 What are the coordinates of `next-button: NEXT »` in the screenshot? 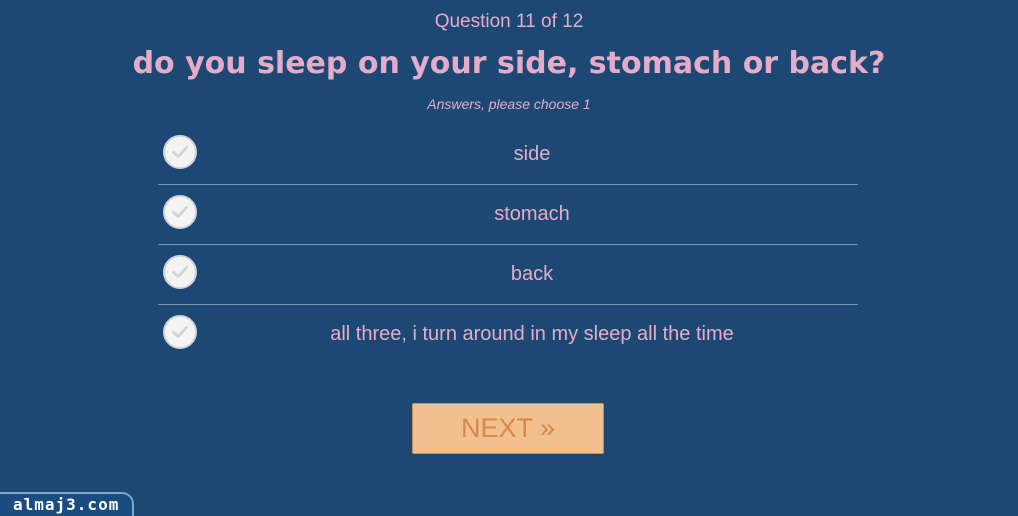 It's located at (508, 428).